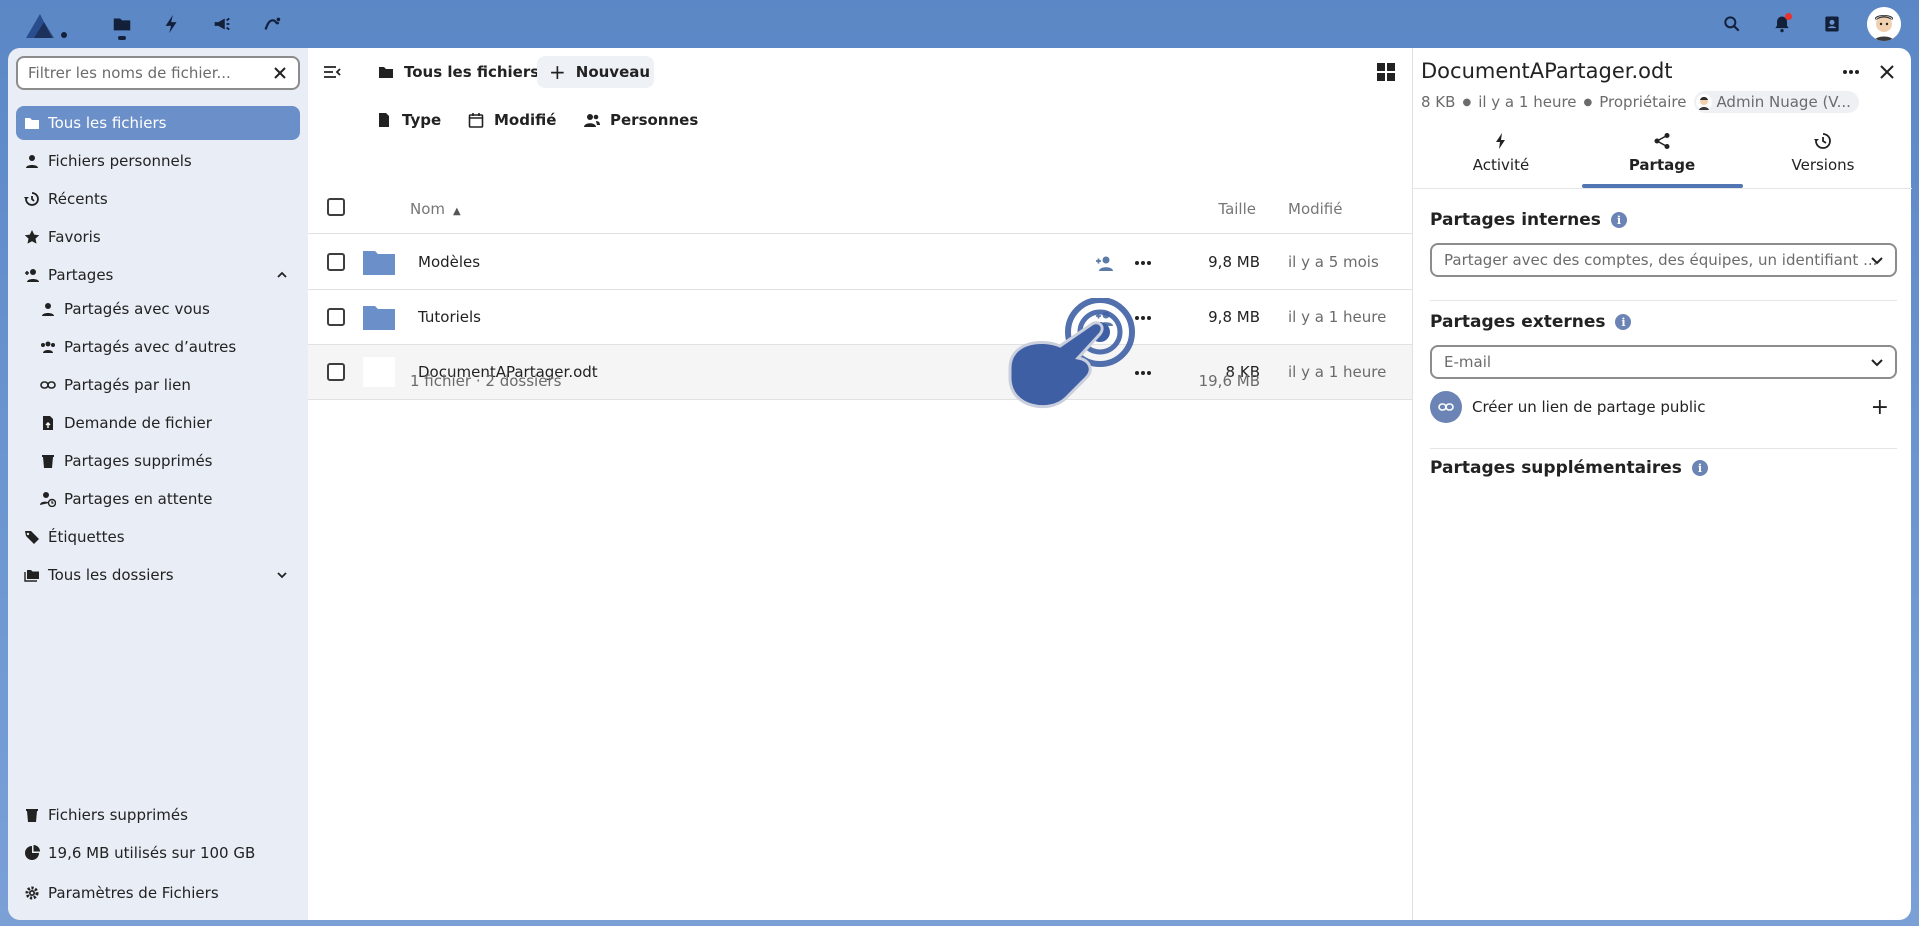  What do you see at coordinates (1663, 407) in the screenshot?
I see `create-public-link-row: Créer un lien de partage public +` at bounding box center [1663, 407].